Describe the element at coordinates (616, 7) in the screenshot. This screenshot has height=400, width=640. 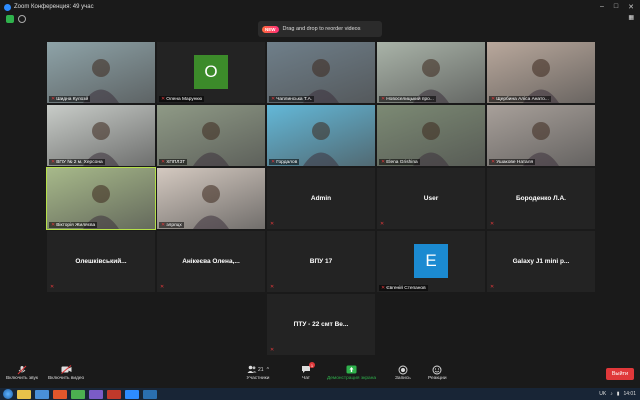
I see `maximize-icon: □` at that location.